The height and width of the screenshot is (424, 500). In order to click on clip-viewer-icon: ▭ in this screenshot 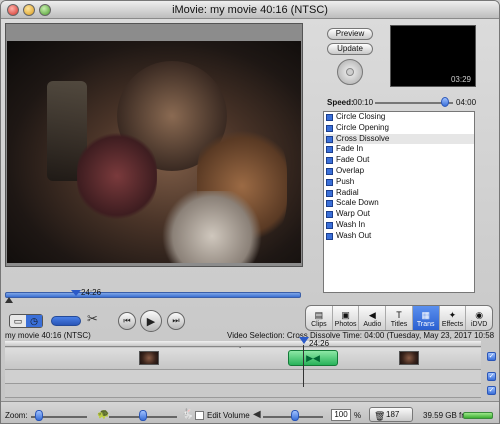, I will do `click(18, 321)`.